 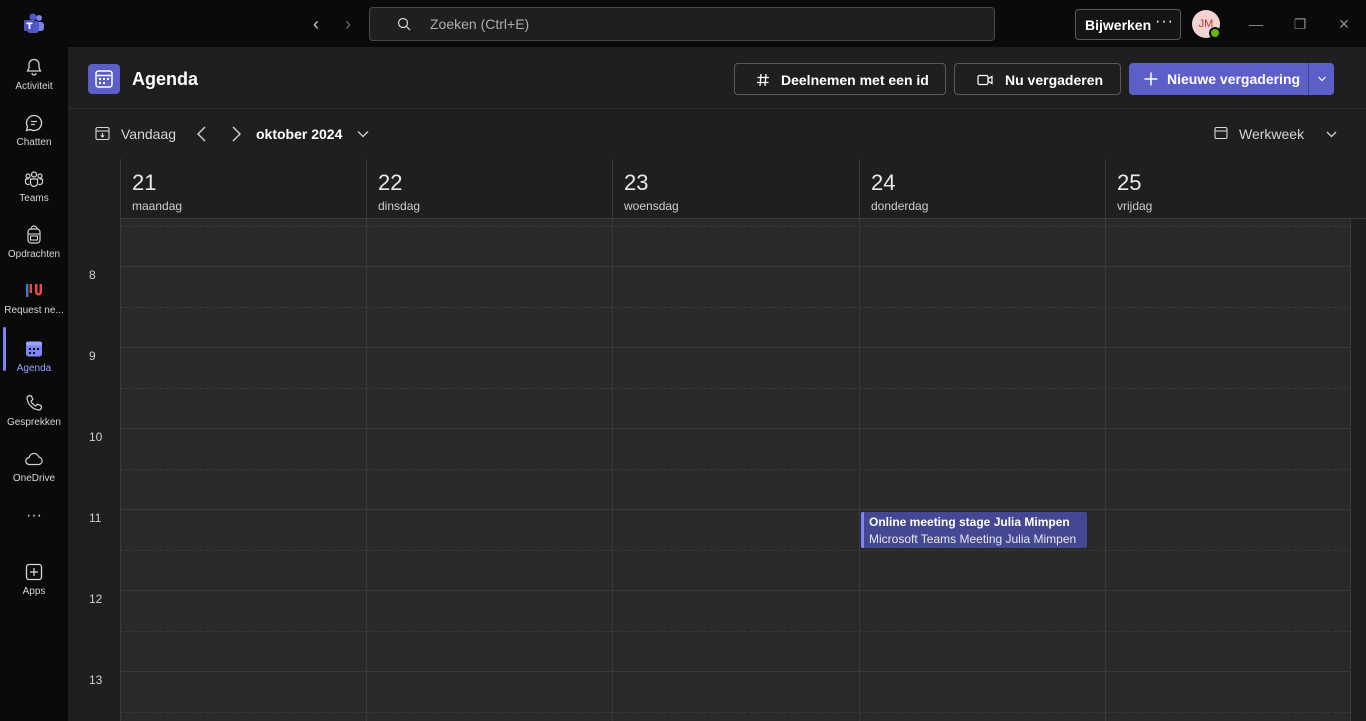 I want to click on rail-item-agenda: Agenda, so click(x=34, y=361).